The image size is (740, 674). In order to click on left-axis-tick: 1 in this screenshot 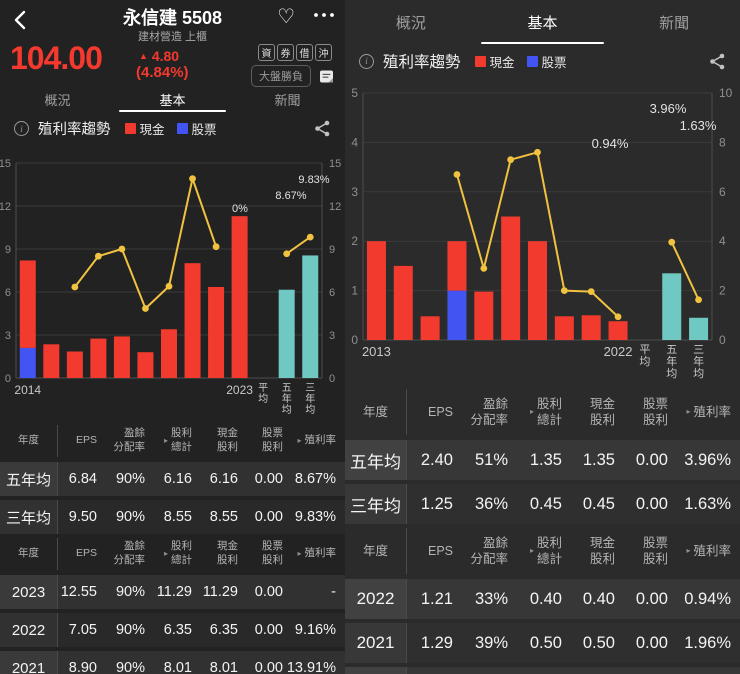, I will do `click(354, 291)`.